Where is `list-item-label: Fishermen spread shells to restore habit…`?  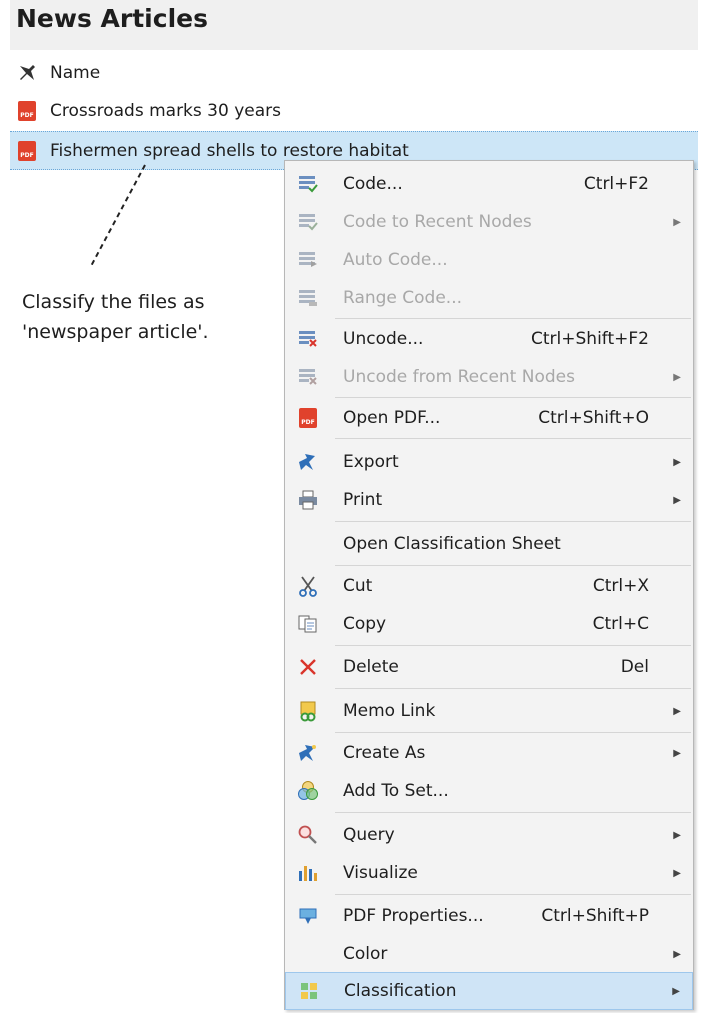
list-item-label: Fishermen spread shells to restore habit… is located at coordinates (229, 150).